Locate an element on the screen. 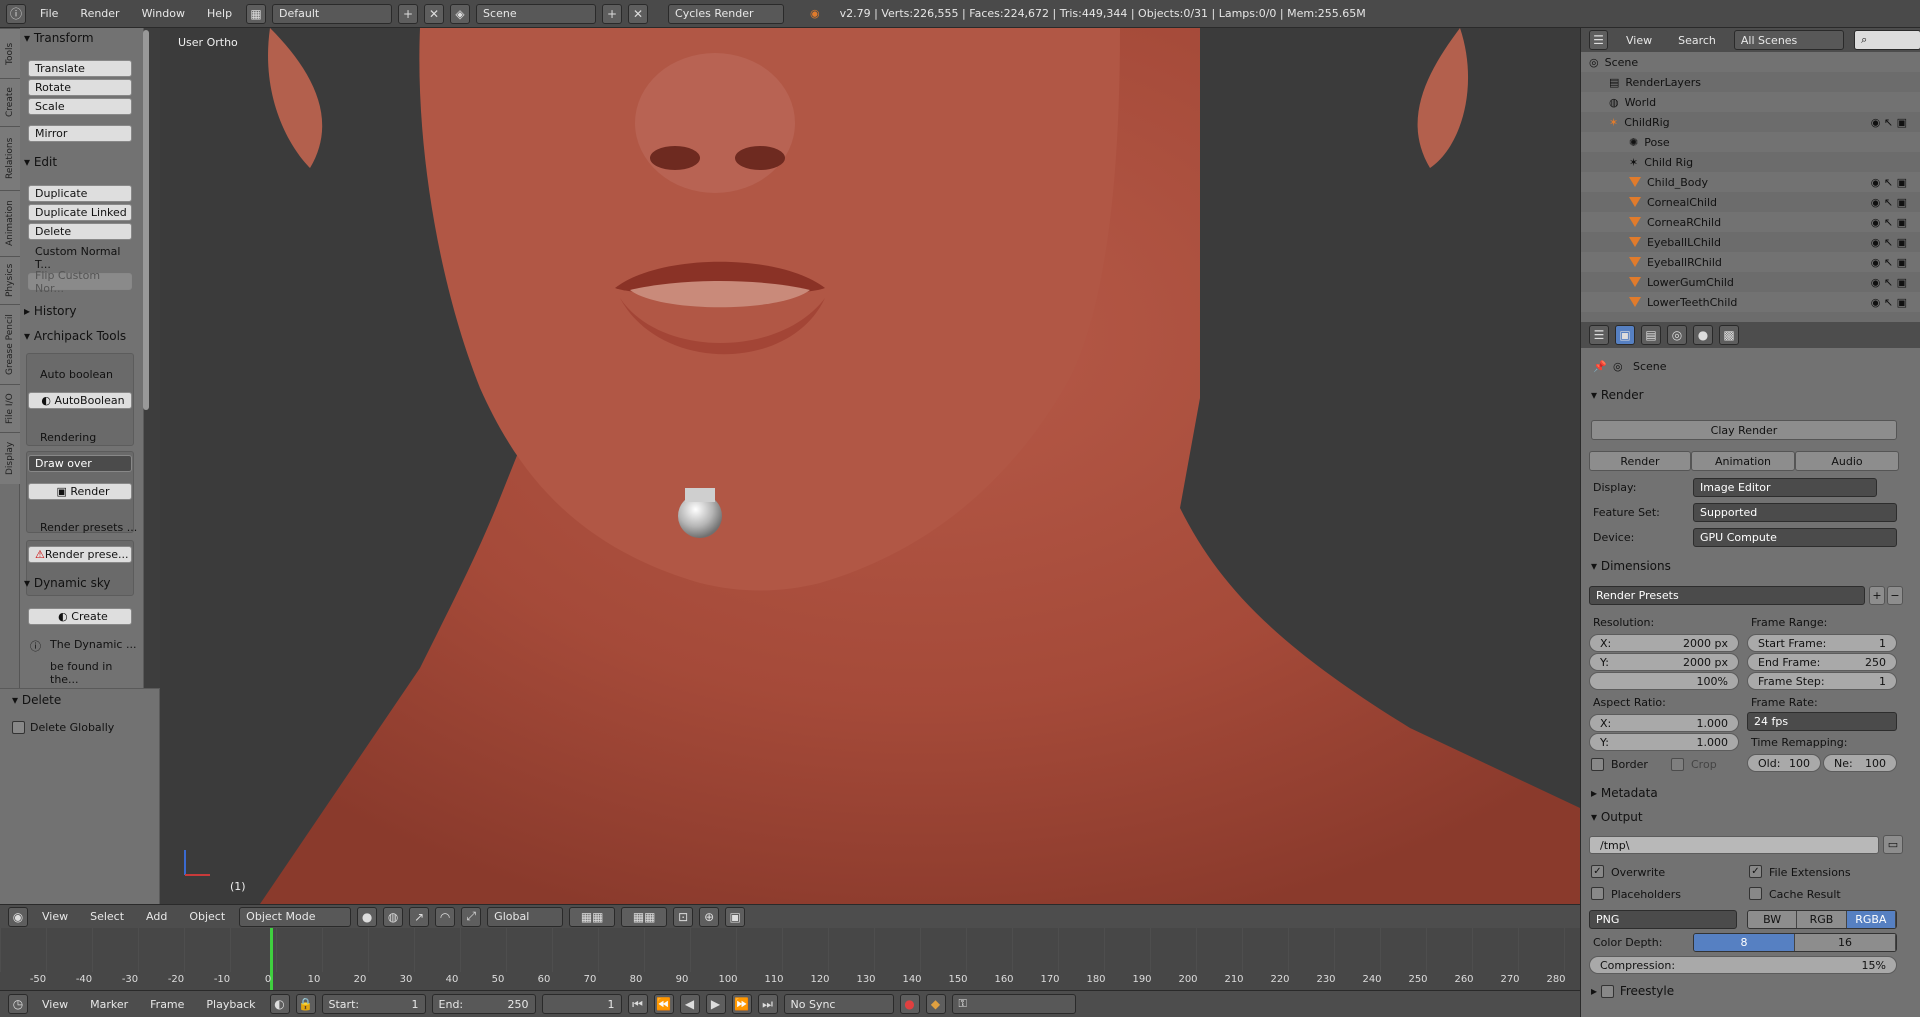 The height and width of the screenshot is (1017, 1920). delete-globally-checkbox is located at coordinates (18, 727).